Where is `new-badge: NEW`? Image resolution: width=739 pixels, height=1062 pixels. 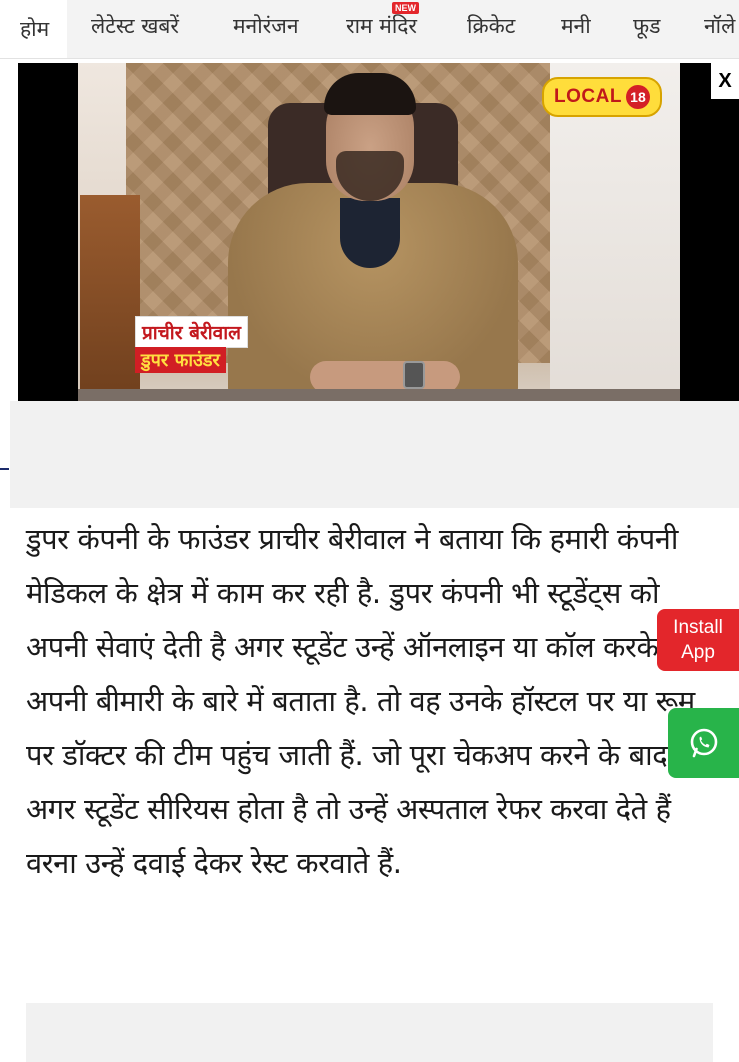
new-badge: NEW is located at coordinates (405, 8).